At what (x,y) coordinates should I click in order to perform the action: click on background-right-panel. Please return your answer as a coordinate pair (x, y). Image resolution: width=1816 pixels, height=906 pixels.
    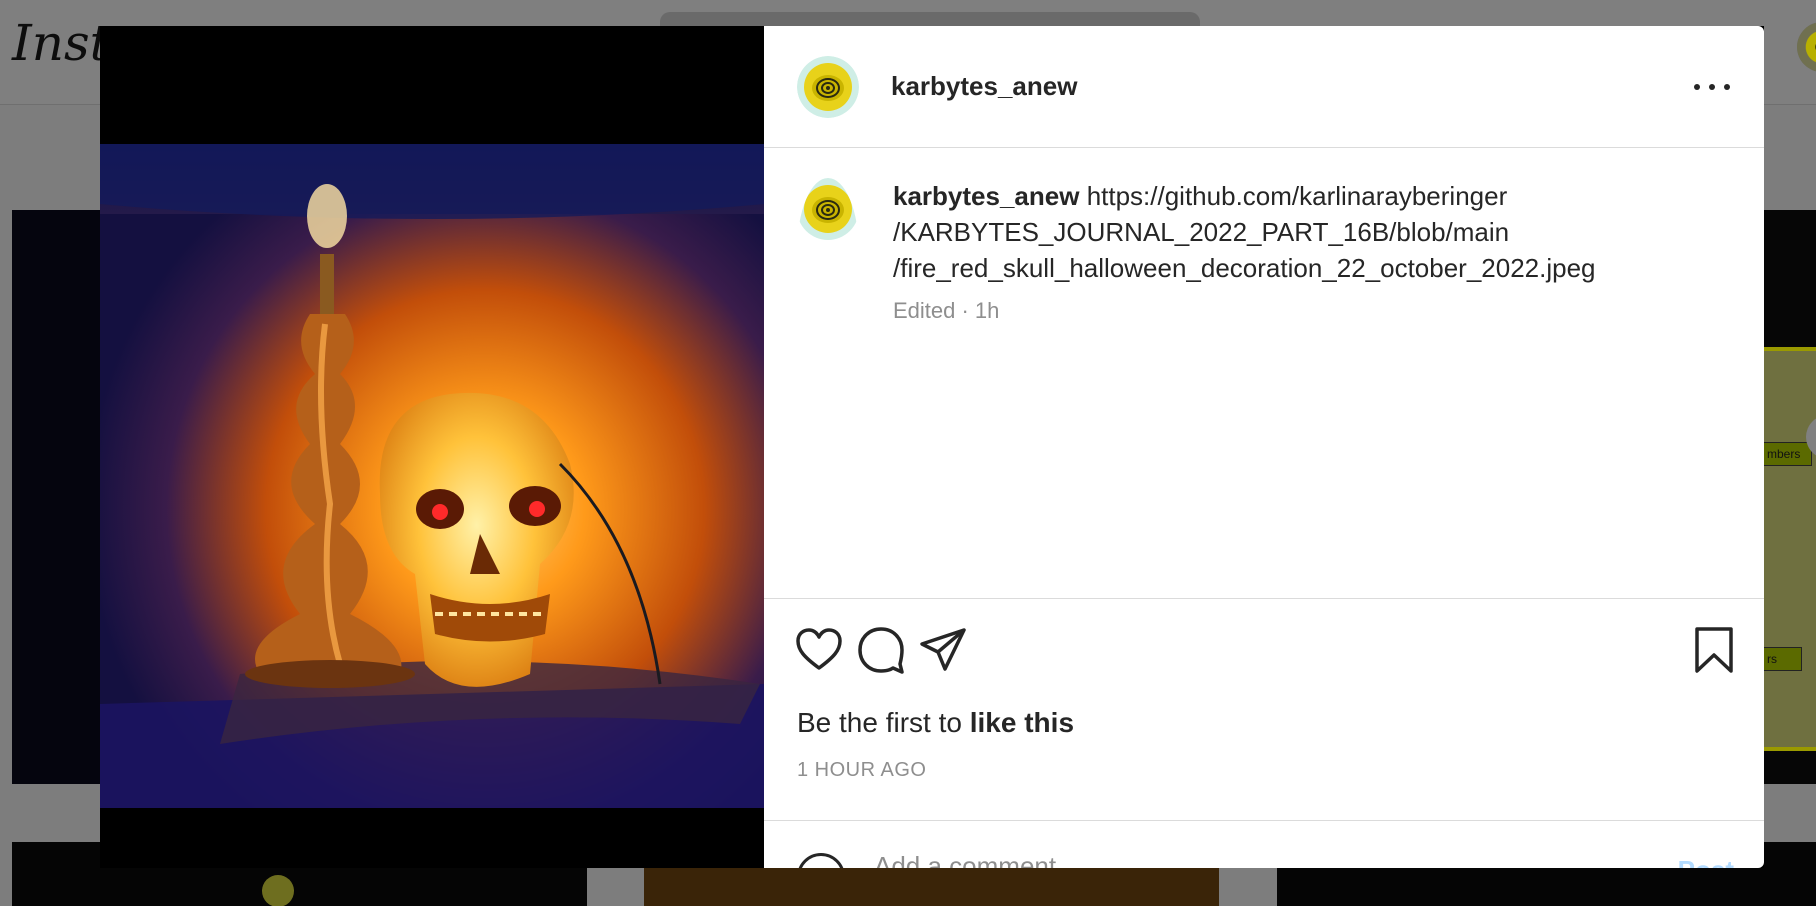
    Looking at the image, I should click on (1789, 549).